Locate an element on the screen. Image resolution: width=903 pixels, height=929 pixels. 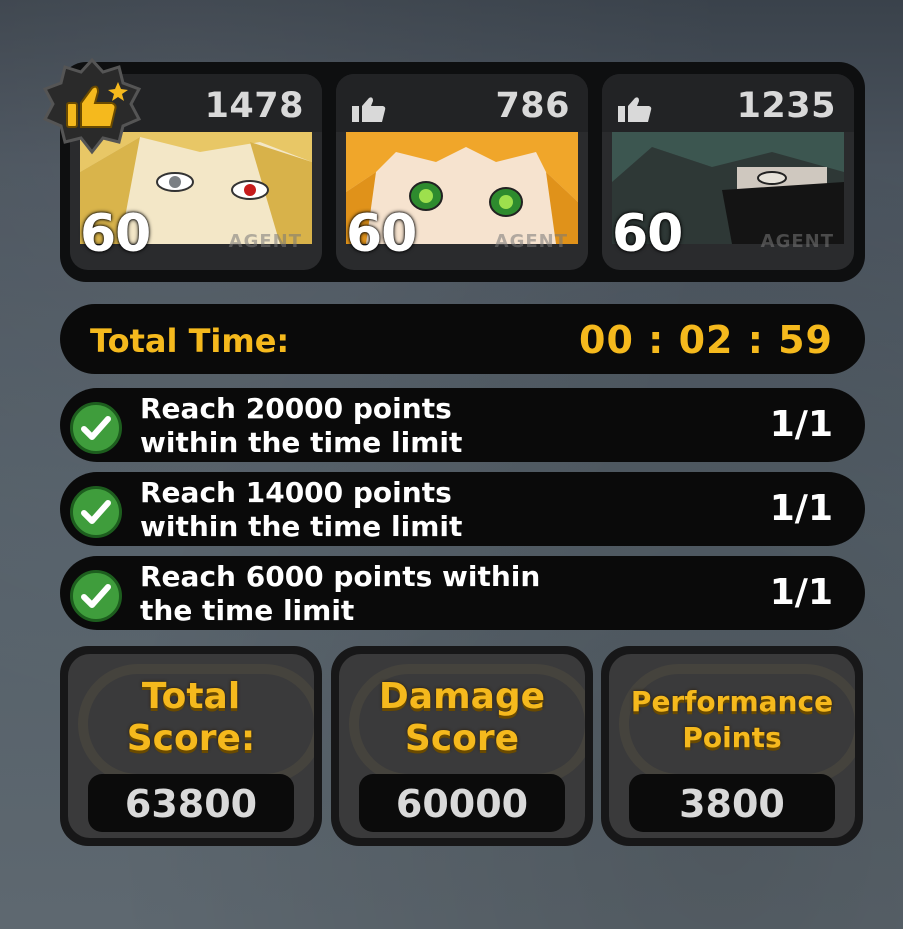
total-time-label: Total Time: is located at coordinates (190, 341).